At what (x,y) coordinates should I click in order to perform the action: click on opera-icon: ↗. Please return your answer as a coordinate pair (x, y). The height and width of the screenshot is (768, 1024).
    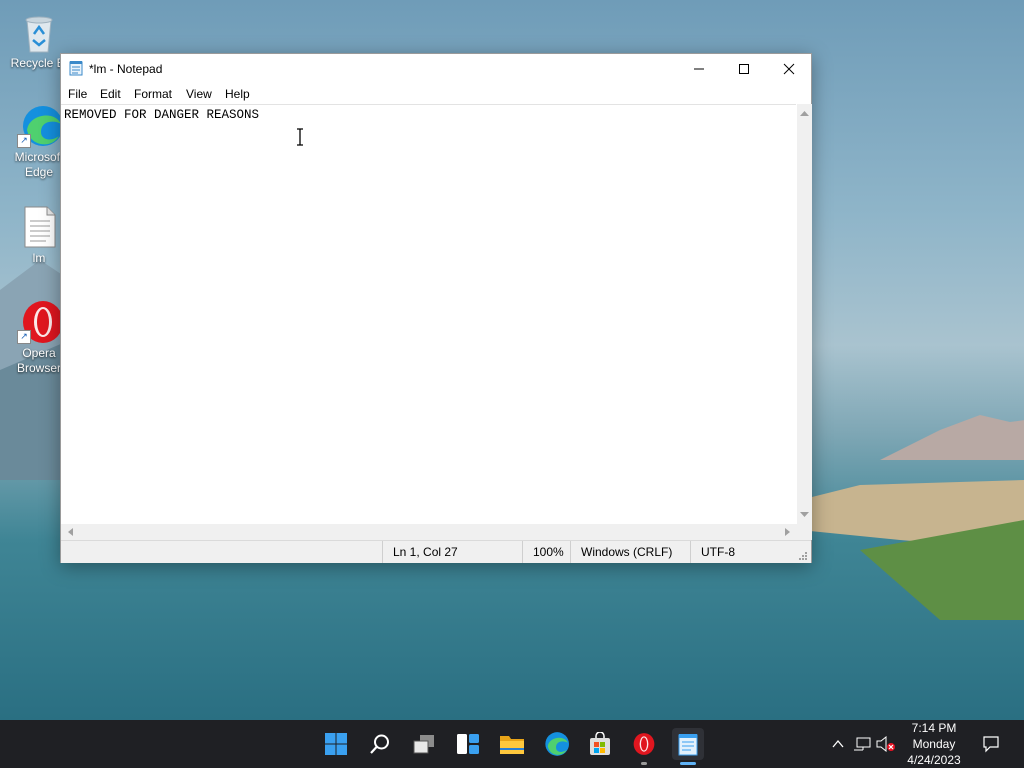
    Looking at the image, I should click on (40, 322).